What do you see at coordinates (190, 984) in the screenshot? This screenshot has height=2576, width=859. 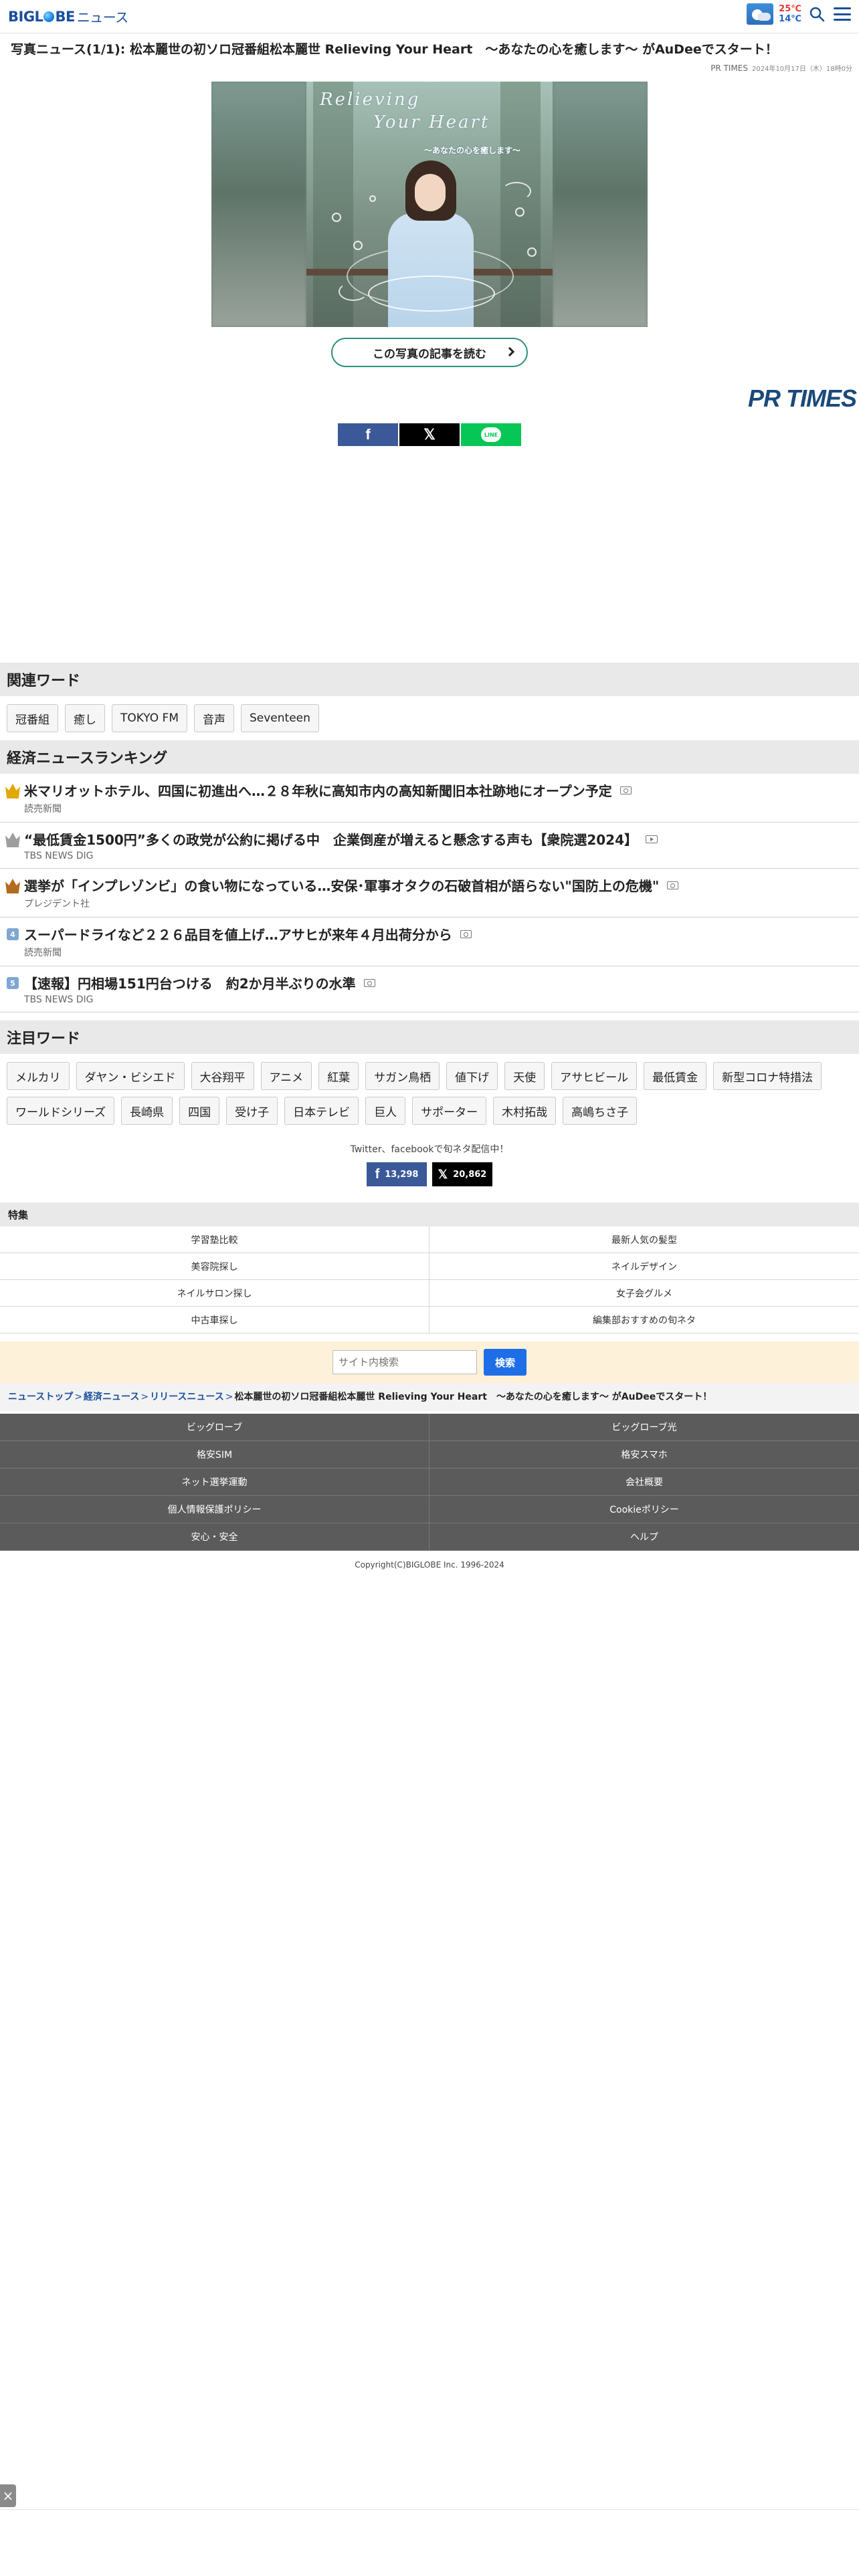 I see `ranking-item-title: 【速報】円相場151円台つける 約2か月半ぶりの水準` at bounding box center [190, 984].